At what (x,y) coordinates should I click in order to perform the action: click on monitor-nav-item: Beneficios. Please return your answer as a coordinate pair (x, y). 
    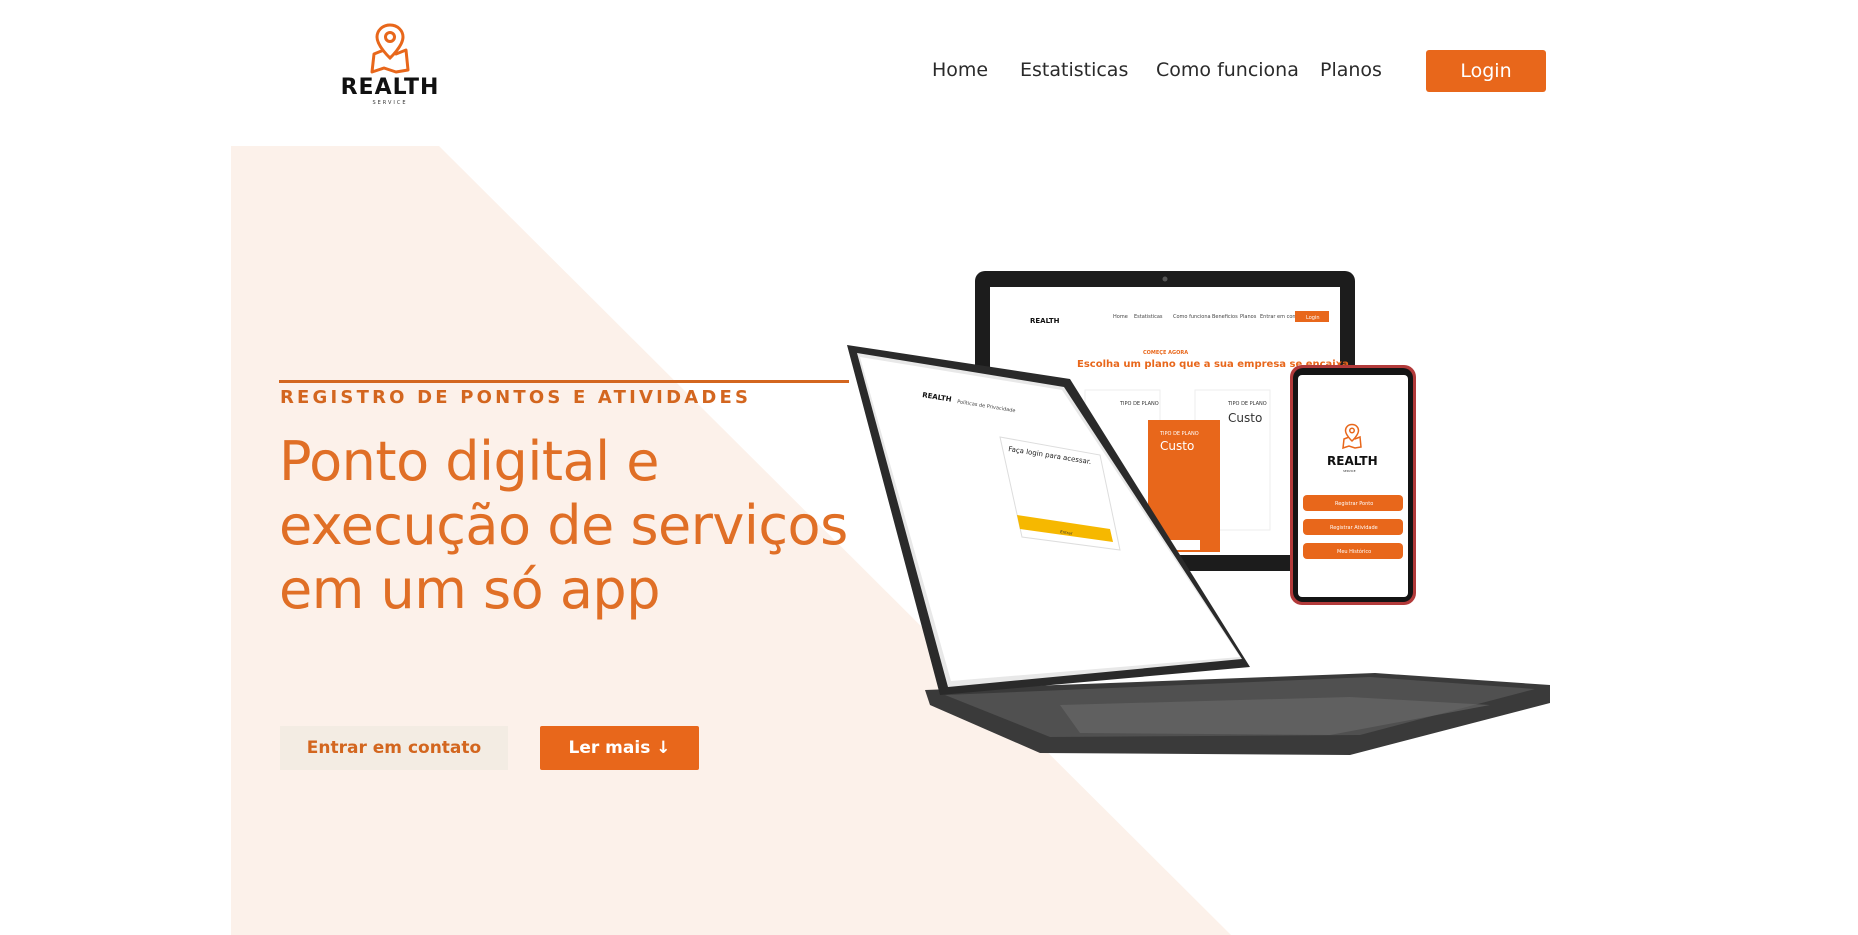
    Looking at the image, I should click on (1225, 317).